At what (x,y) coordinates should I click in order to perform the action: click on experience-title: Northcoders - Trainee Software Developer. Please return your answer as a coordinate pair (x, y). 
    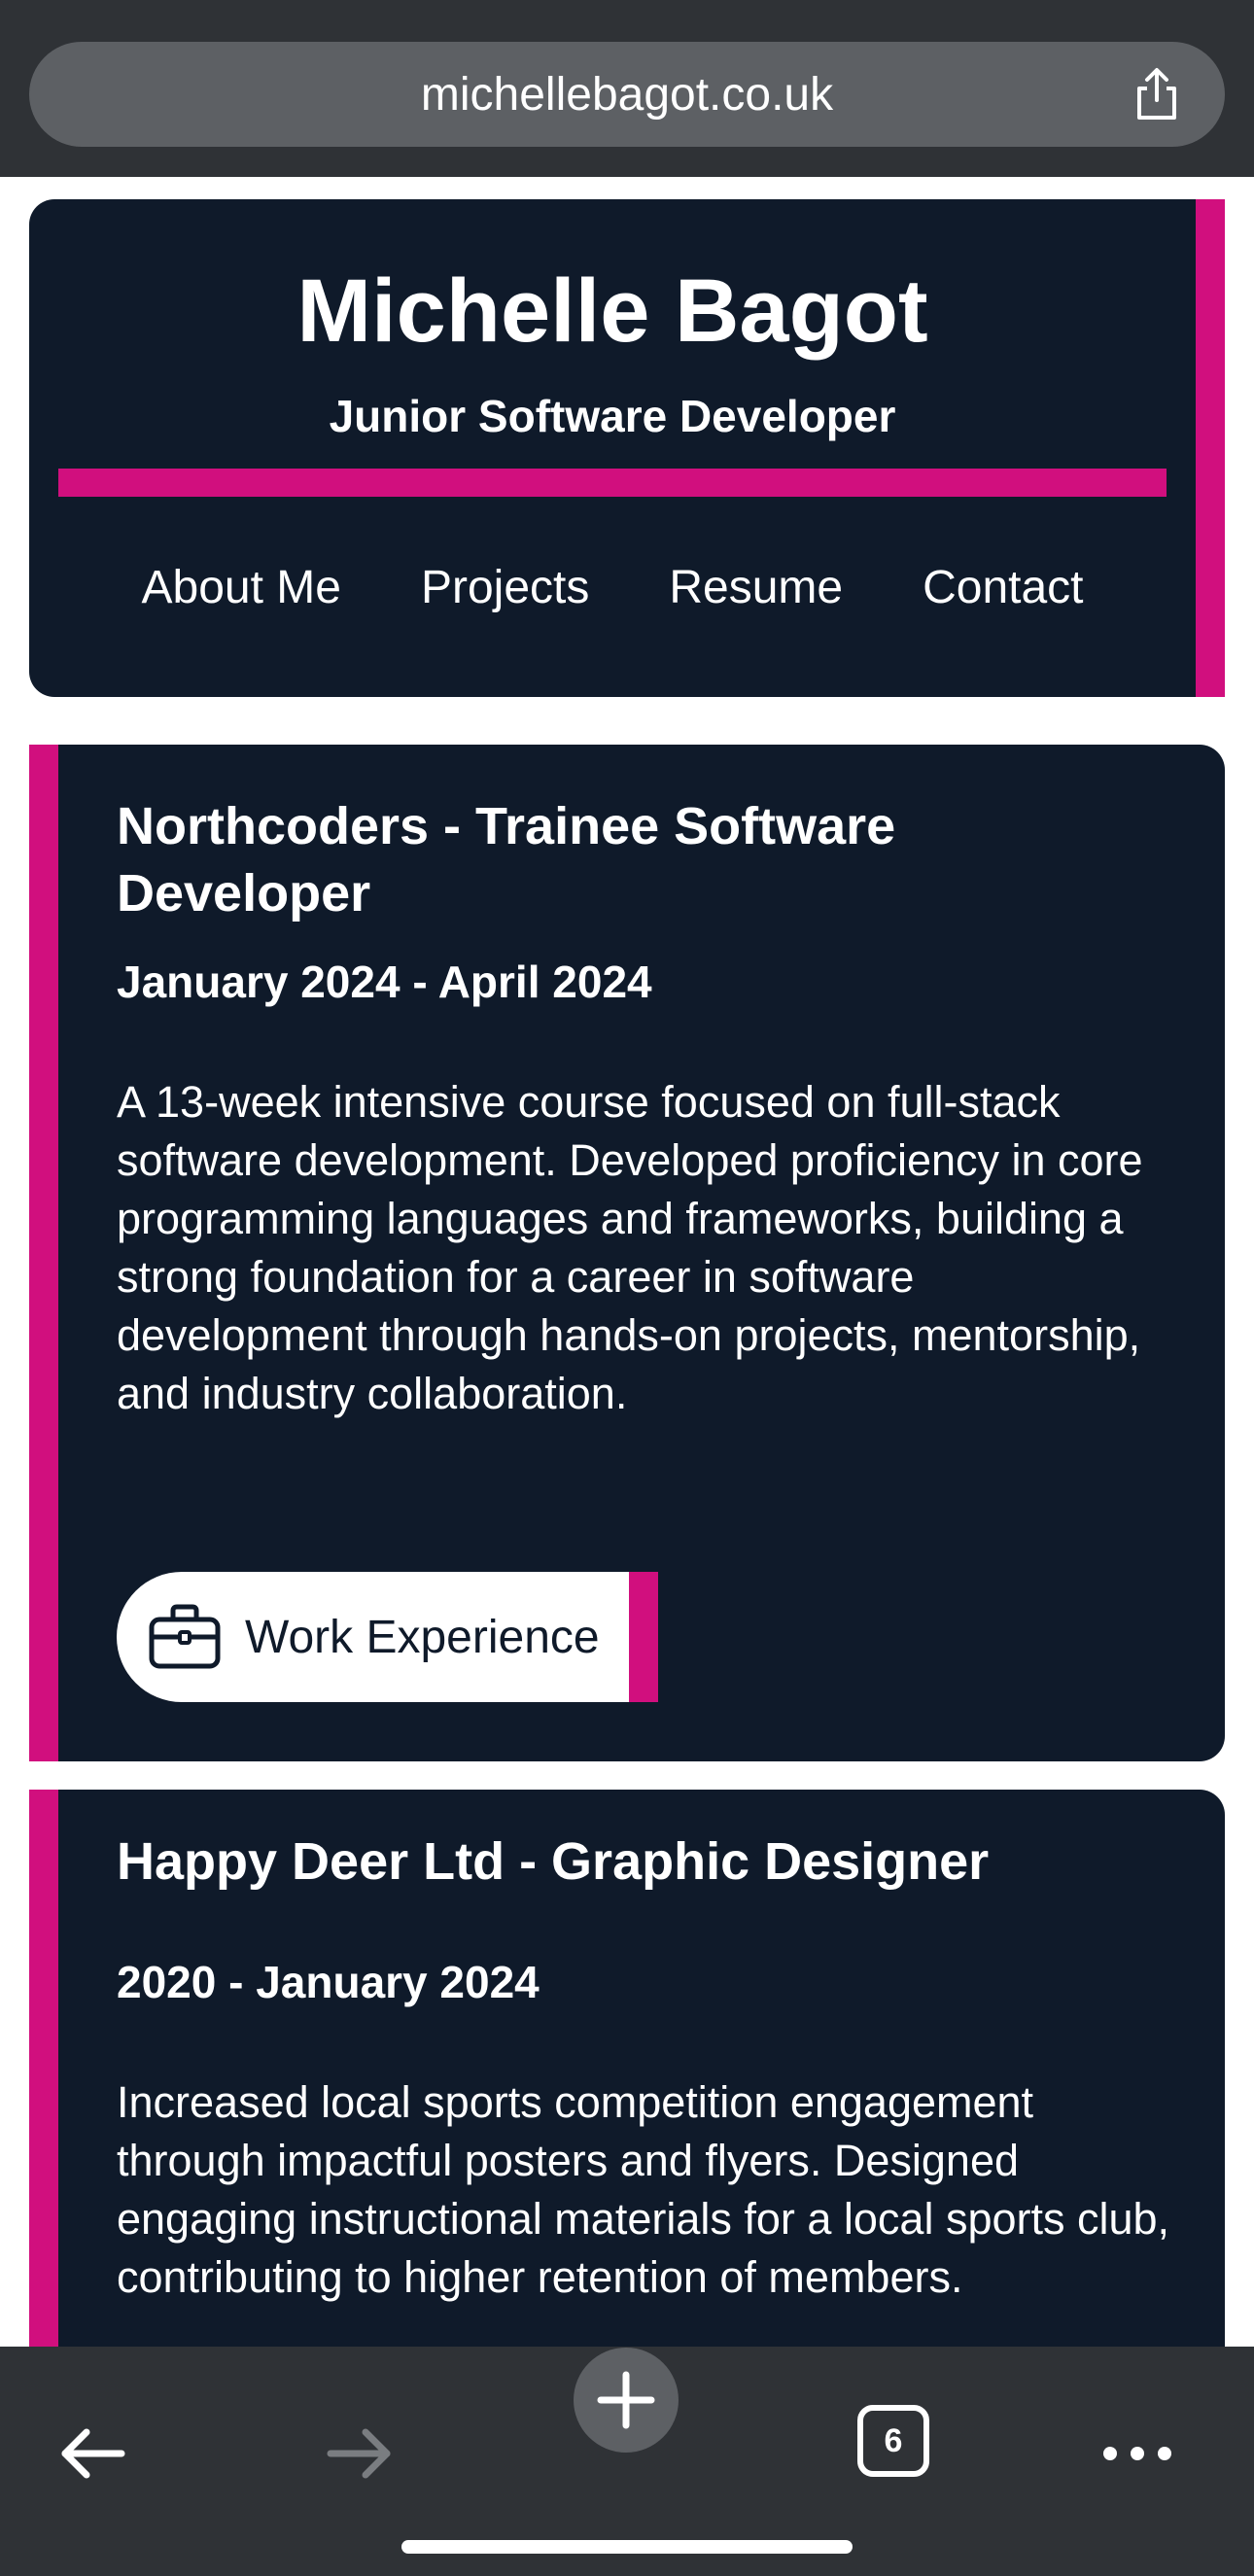
    Looking at the image, I should click on (506, 859).